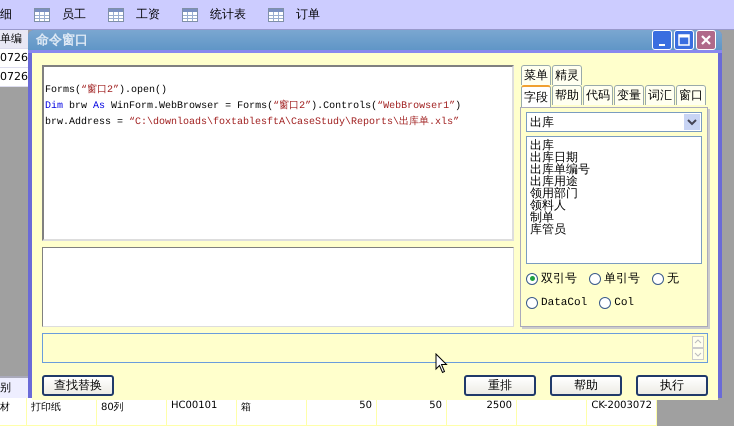 Image resolution: width=734 pixels, height=426 pixels. What do you see at coordinates (662, 40) in the screenshot?
I see `minimize-button` at bounding box center [662, 40].